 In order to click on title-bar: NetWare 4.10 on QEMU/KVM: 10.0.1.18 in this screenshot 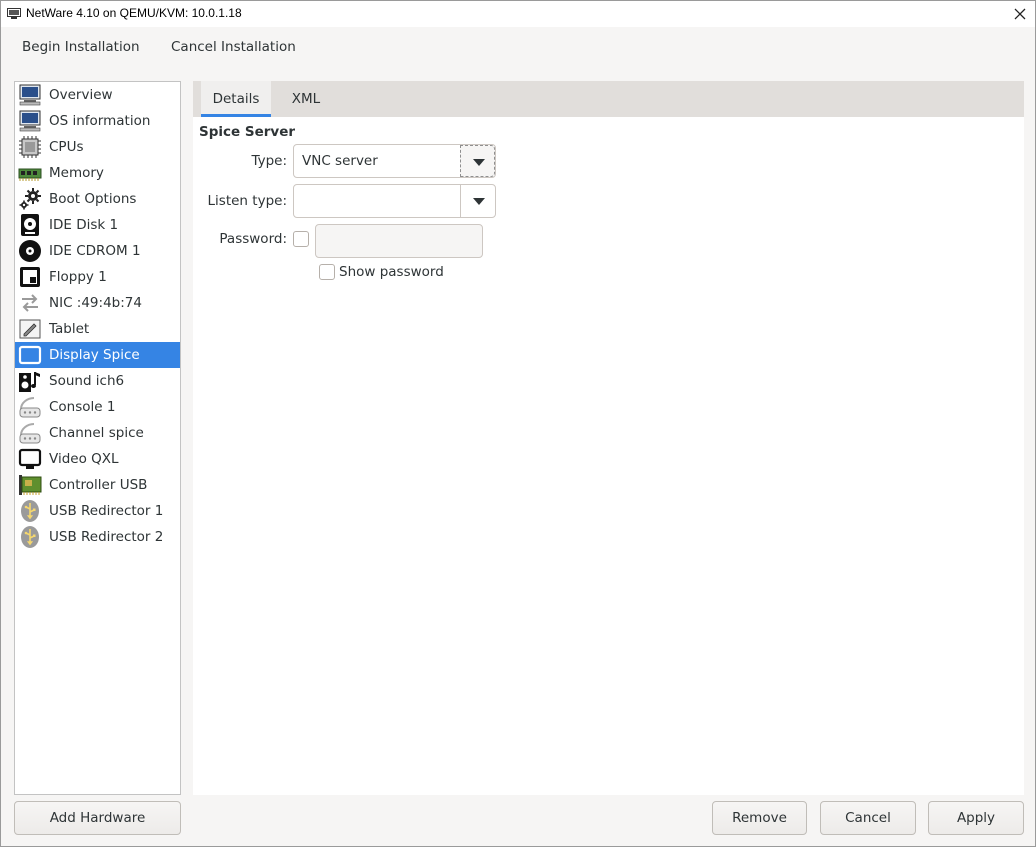, I will do `click(518, 14)`.